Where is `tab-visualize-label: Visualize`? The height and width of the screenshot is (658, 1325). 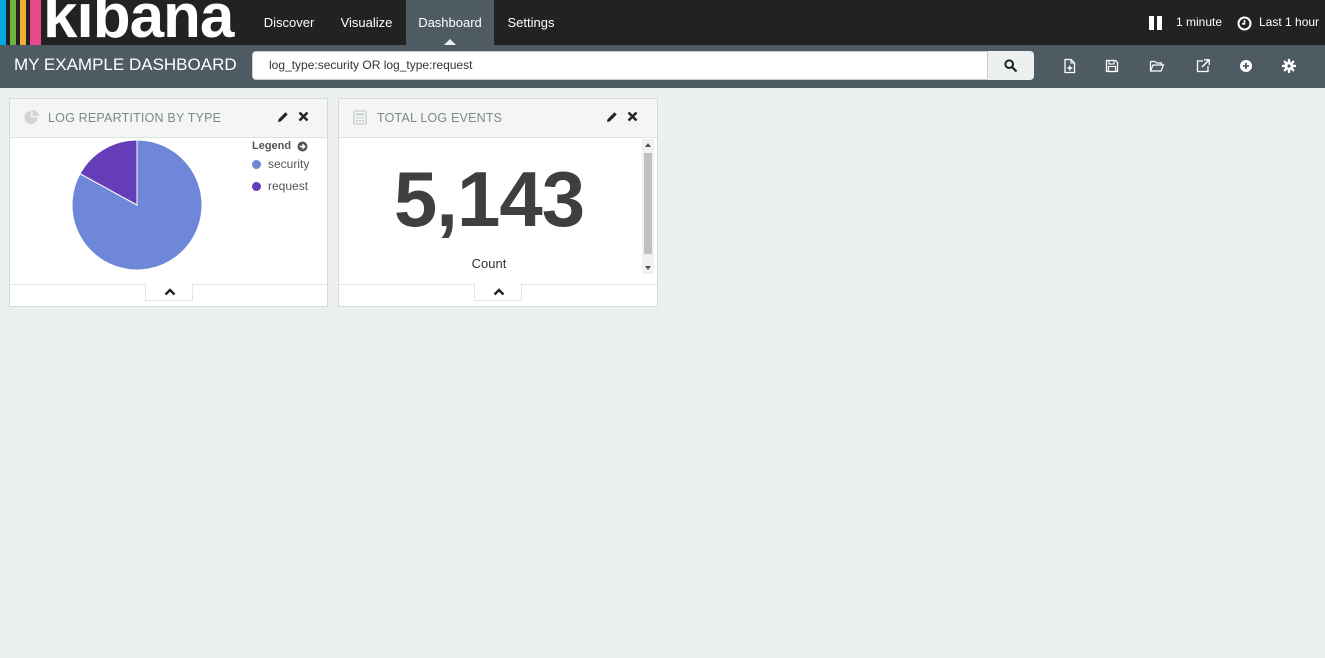 tab-visualize-label: Visualize is located at coordinates (366, 22).